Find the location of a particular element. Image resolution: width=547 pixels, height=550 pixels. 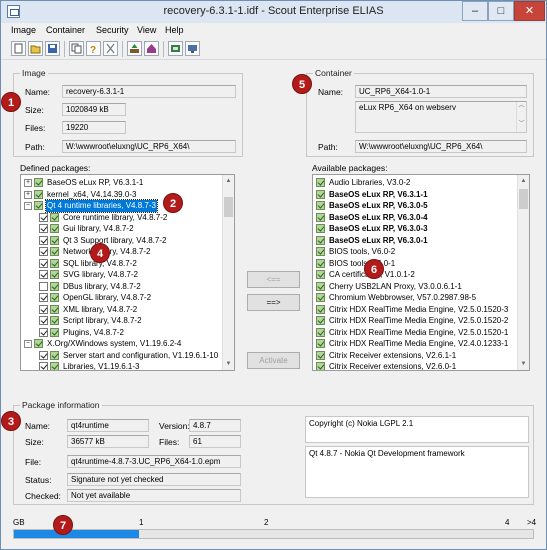

defined-package-row: OpenGL library, V4.8.7-2 is located at coordinates (121, 298).